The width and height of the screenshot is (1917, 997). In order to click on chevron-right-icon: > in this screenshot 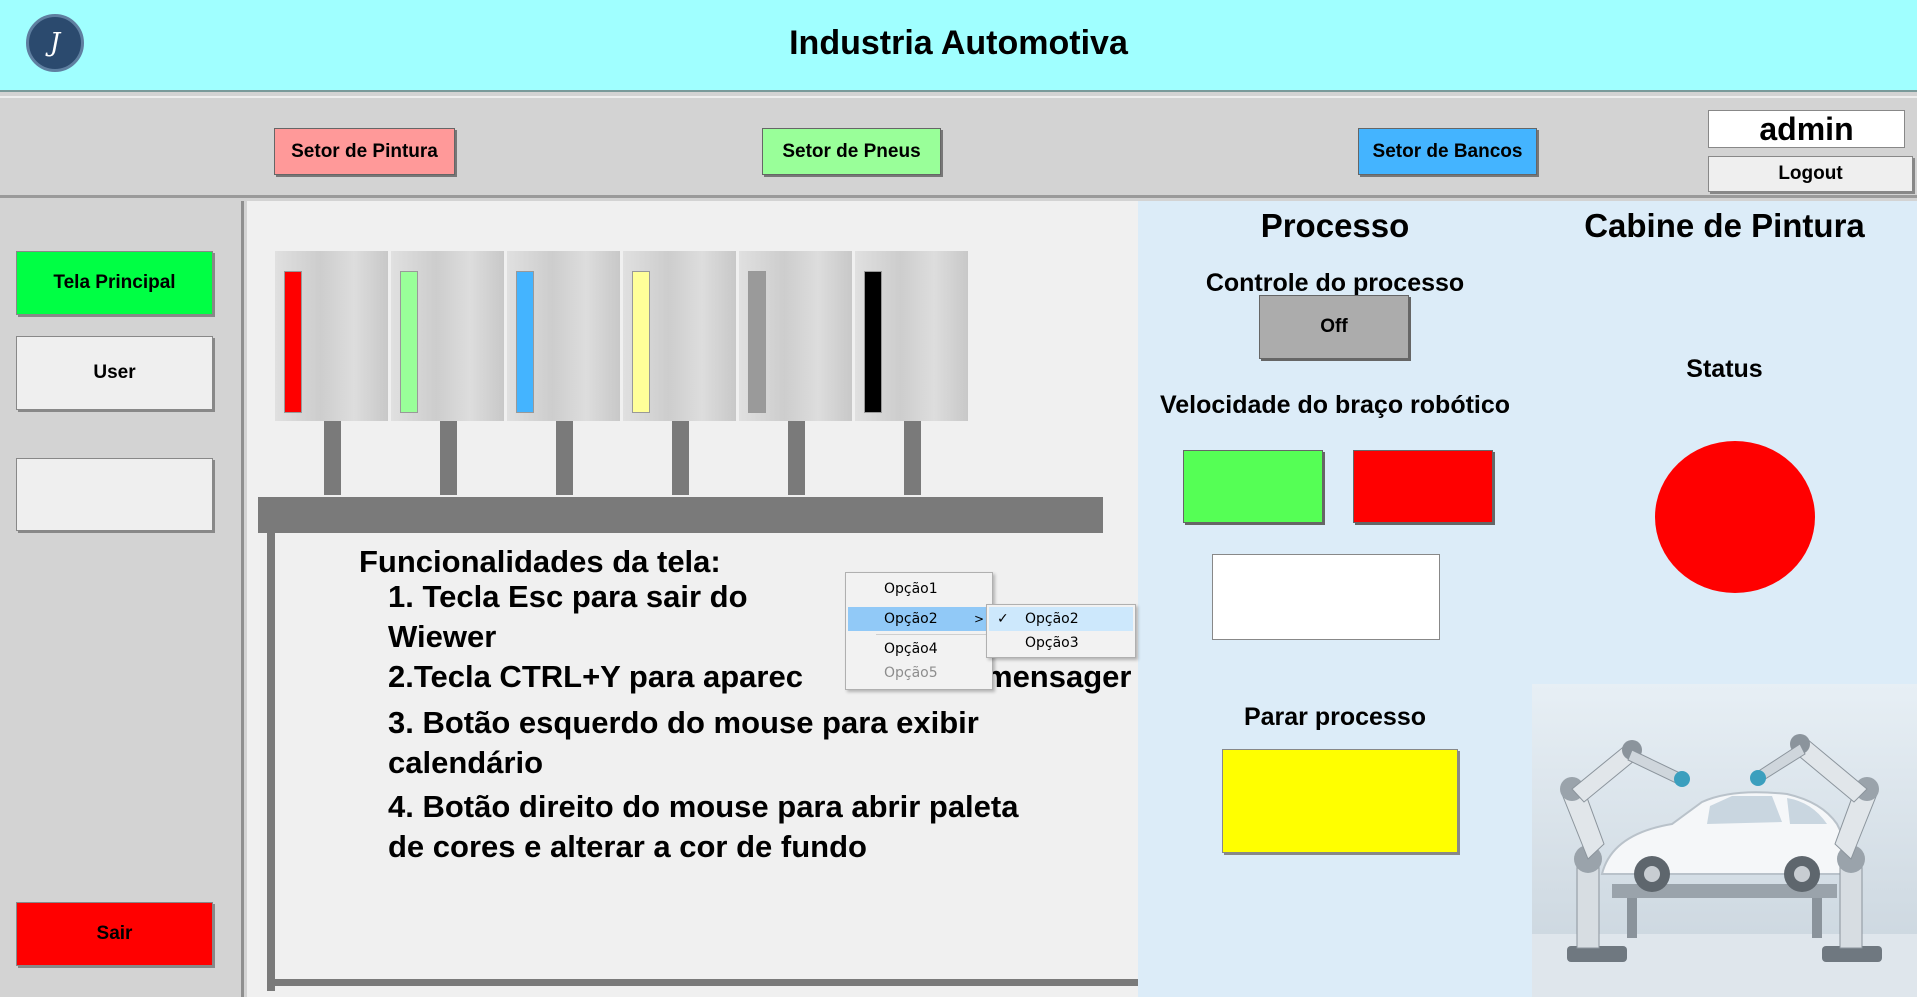, I will do `click(978, 619)`.